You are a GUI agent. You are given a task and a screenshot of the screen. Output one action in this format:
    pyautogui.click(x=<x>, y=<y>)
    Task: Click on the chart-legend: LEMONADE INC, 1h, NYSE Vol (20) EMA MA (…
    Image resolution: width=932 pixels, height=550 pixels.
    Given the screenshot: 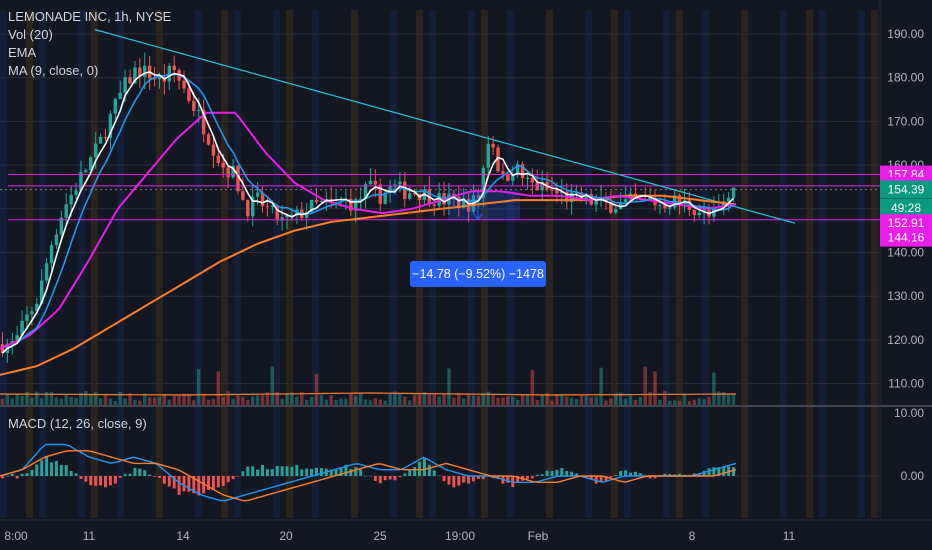 What is the action you would take?
    pyautogui.click(x=89, y=44)
    